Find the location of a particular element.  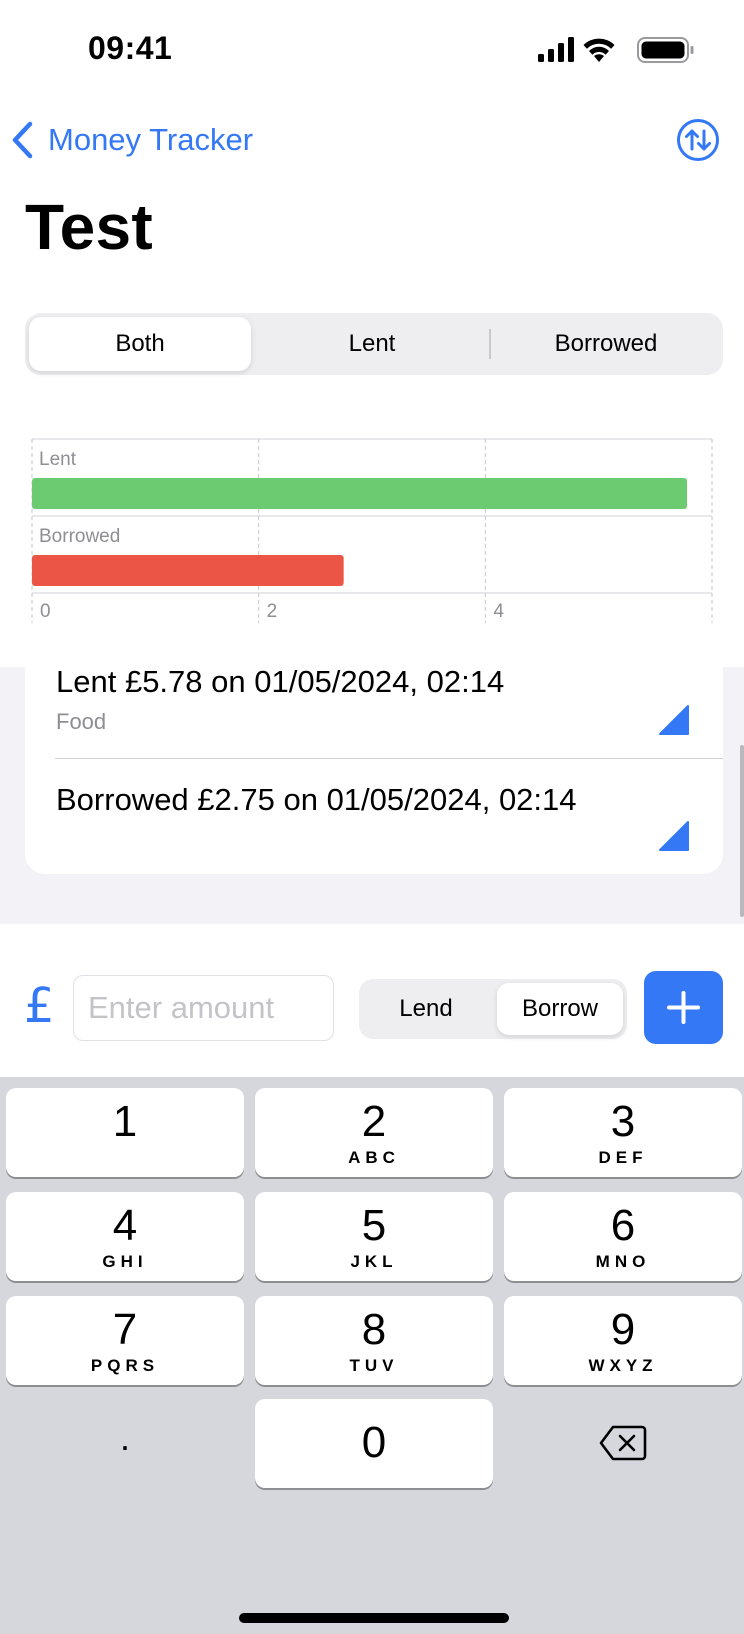

key-letters: GHI is located at coordinates (125, 1261).